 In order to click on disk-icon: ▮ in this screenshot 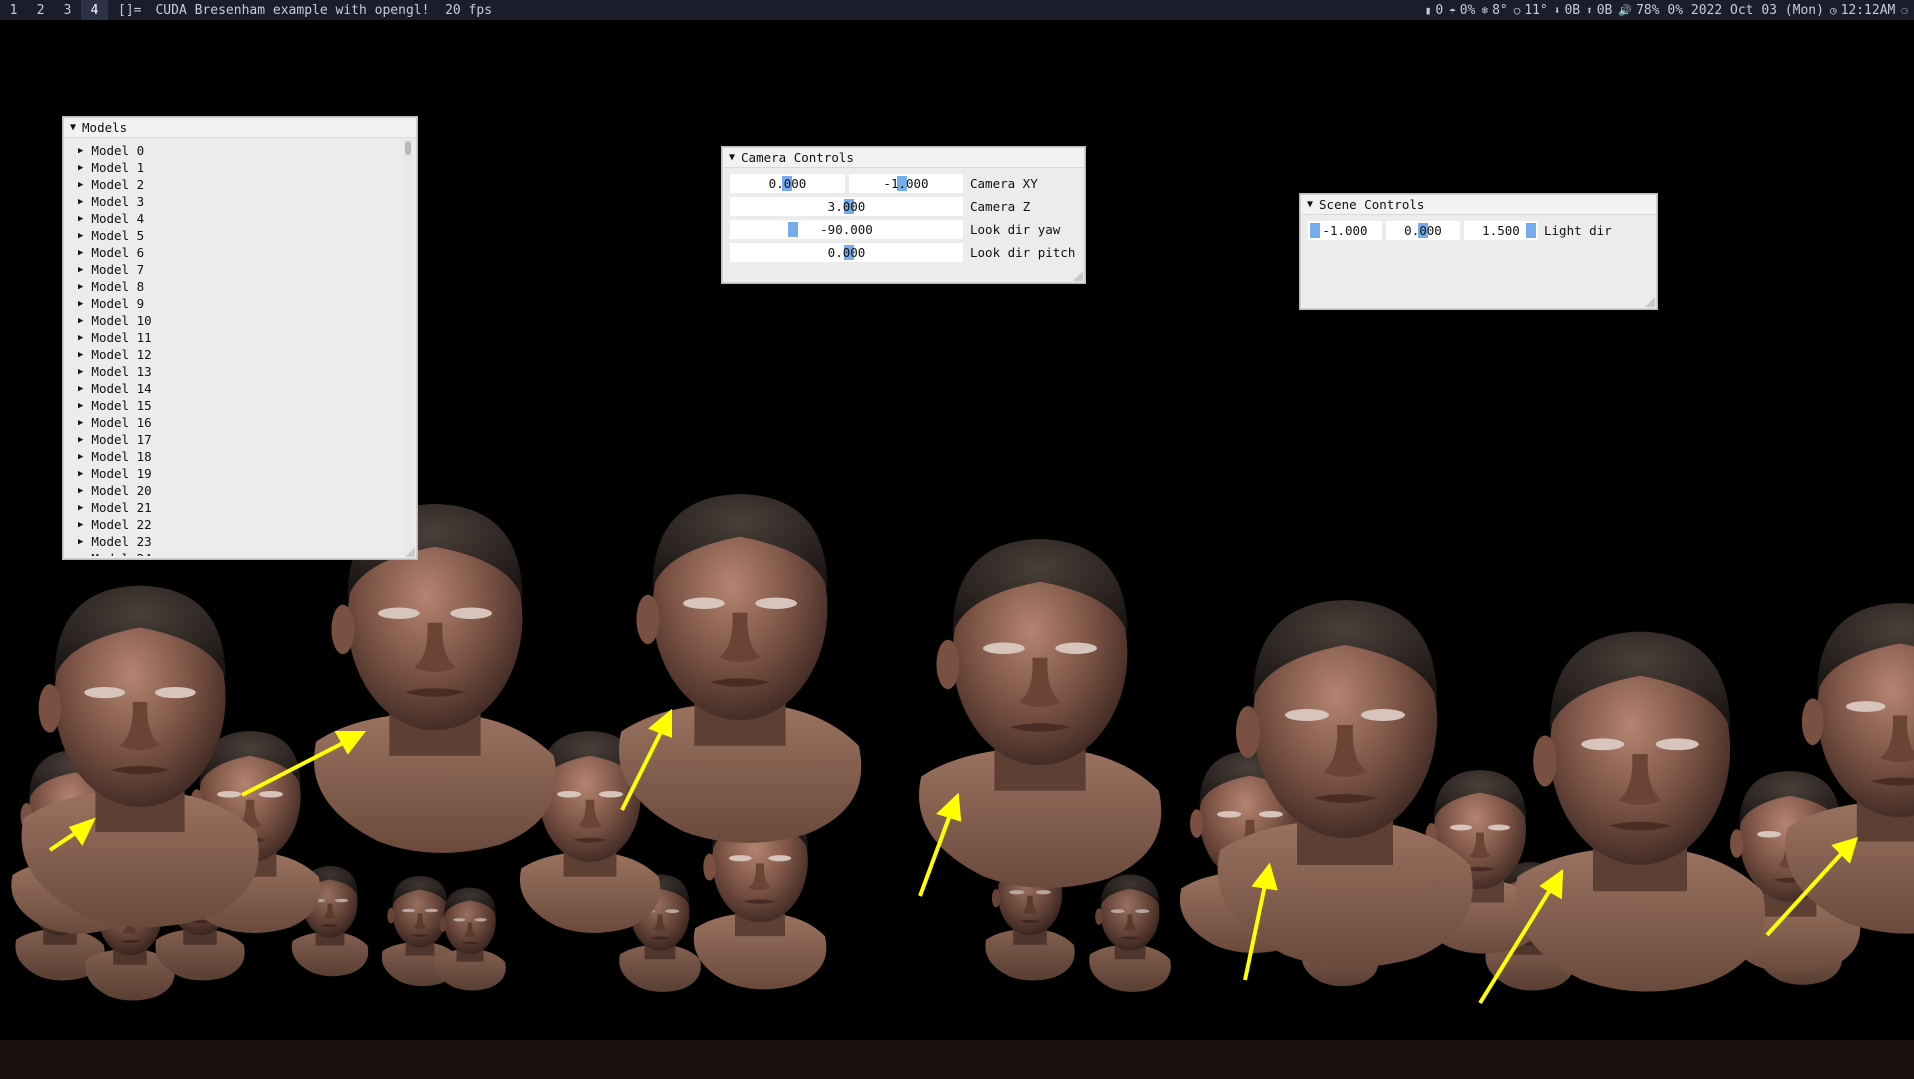, I will do `click(1428, 10)`.